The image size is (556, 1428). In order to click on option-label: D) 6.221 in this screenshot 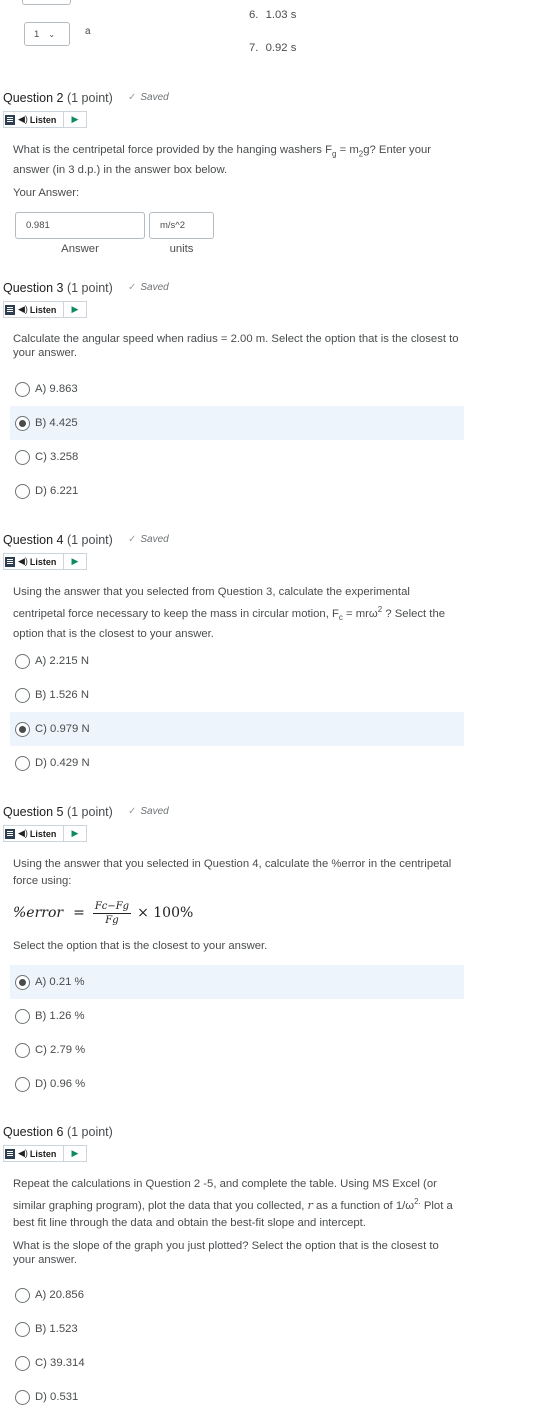, I will do `click(57, 491)`.